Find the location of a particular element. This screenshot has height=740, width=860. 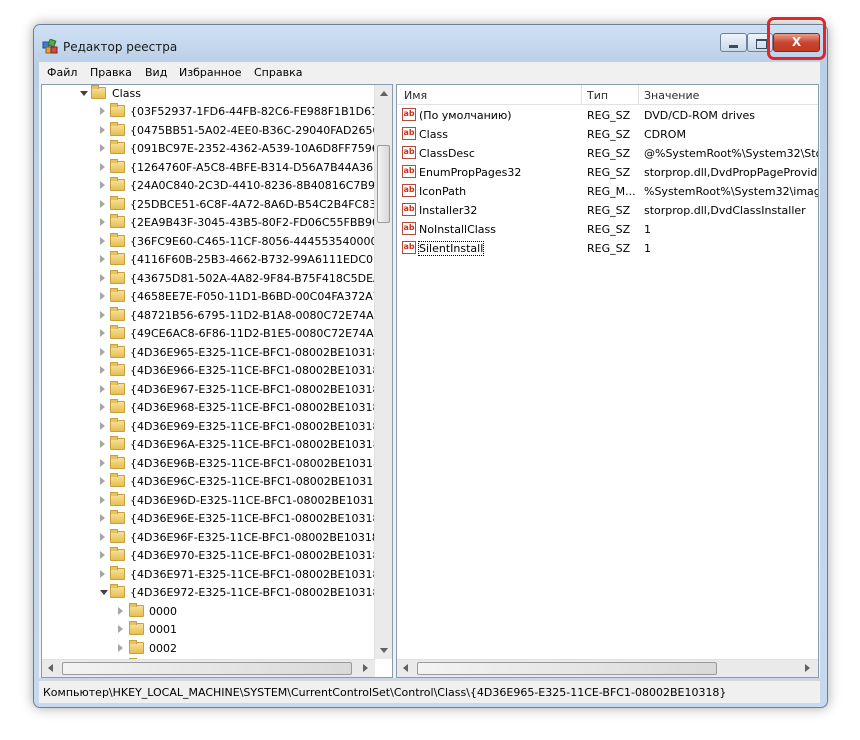

menu-file: Файл is located at coordinates (62, 72).